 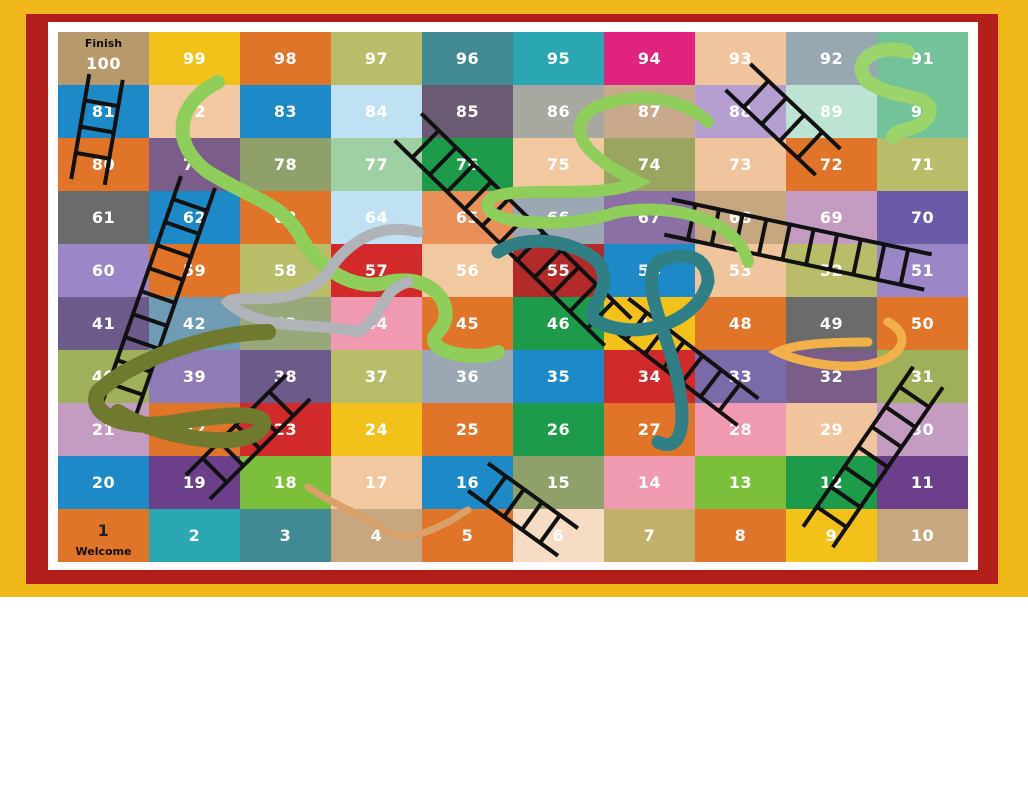 What do you see at coordinates (103, 111) in the screenshot?
I see `board-cell-81: 81` at bounding box center [103, 111].